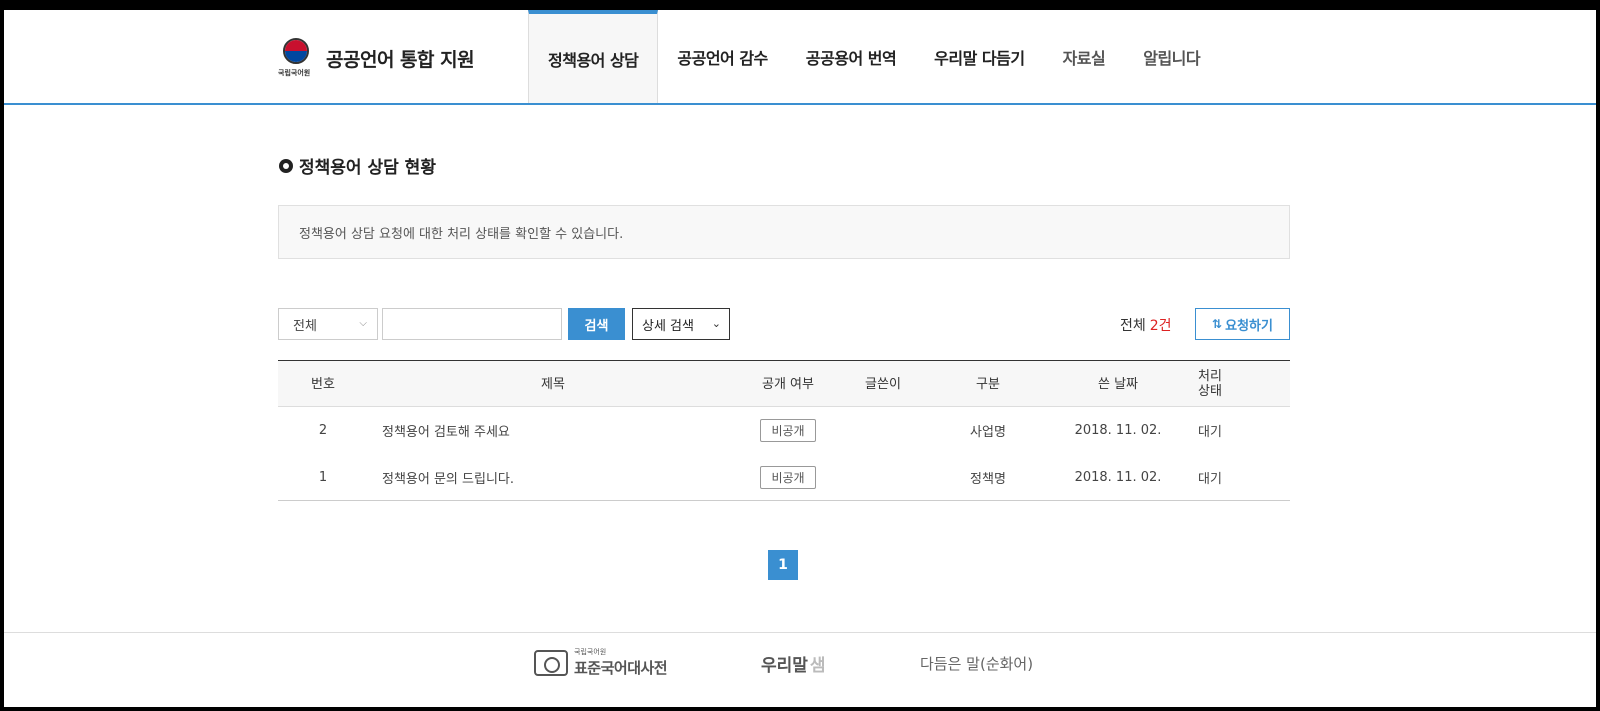  What do you see at coordinates (590, 652) in the screenshot?
I see `footer-logo1-small: 국립국어원` at bounding box center [590, 652].